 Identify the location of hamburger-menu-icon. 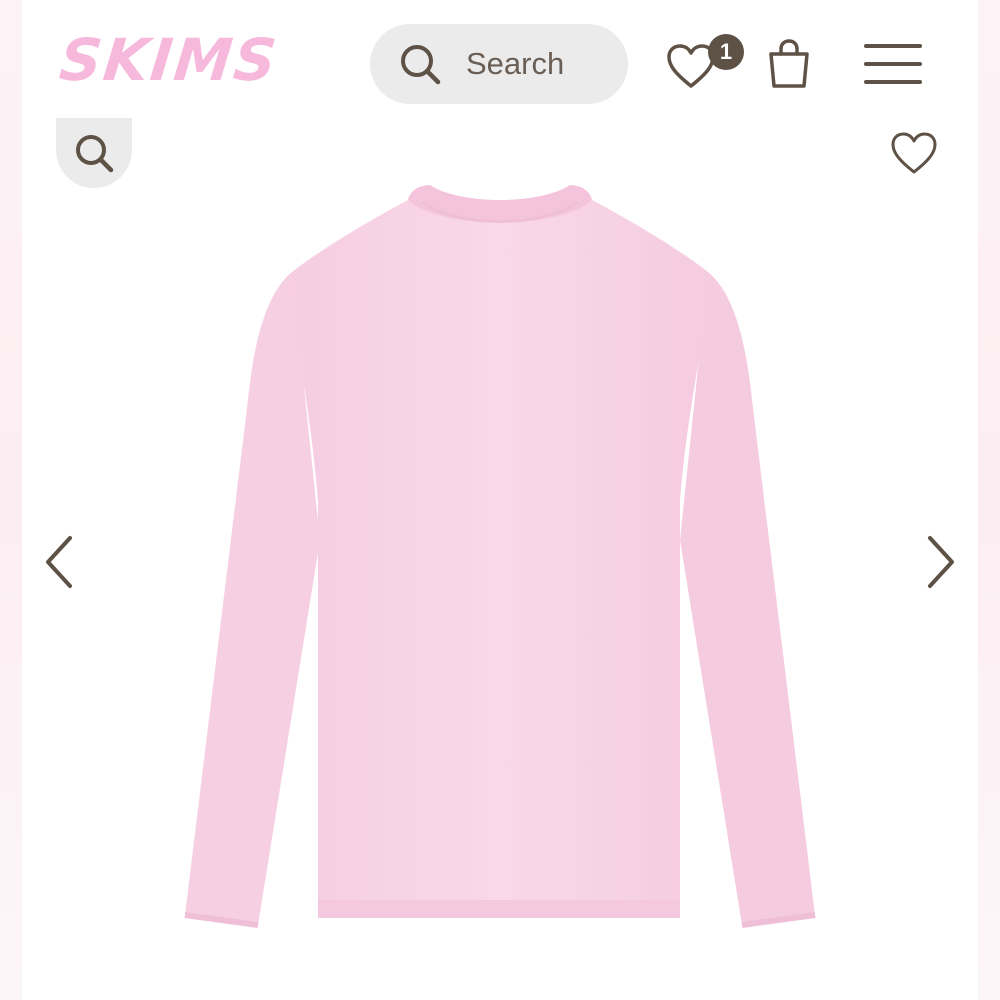
(893, 64).